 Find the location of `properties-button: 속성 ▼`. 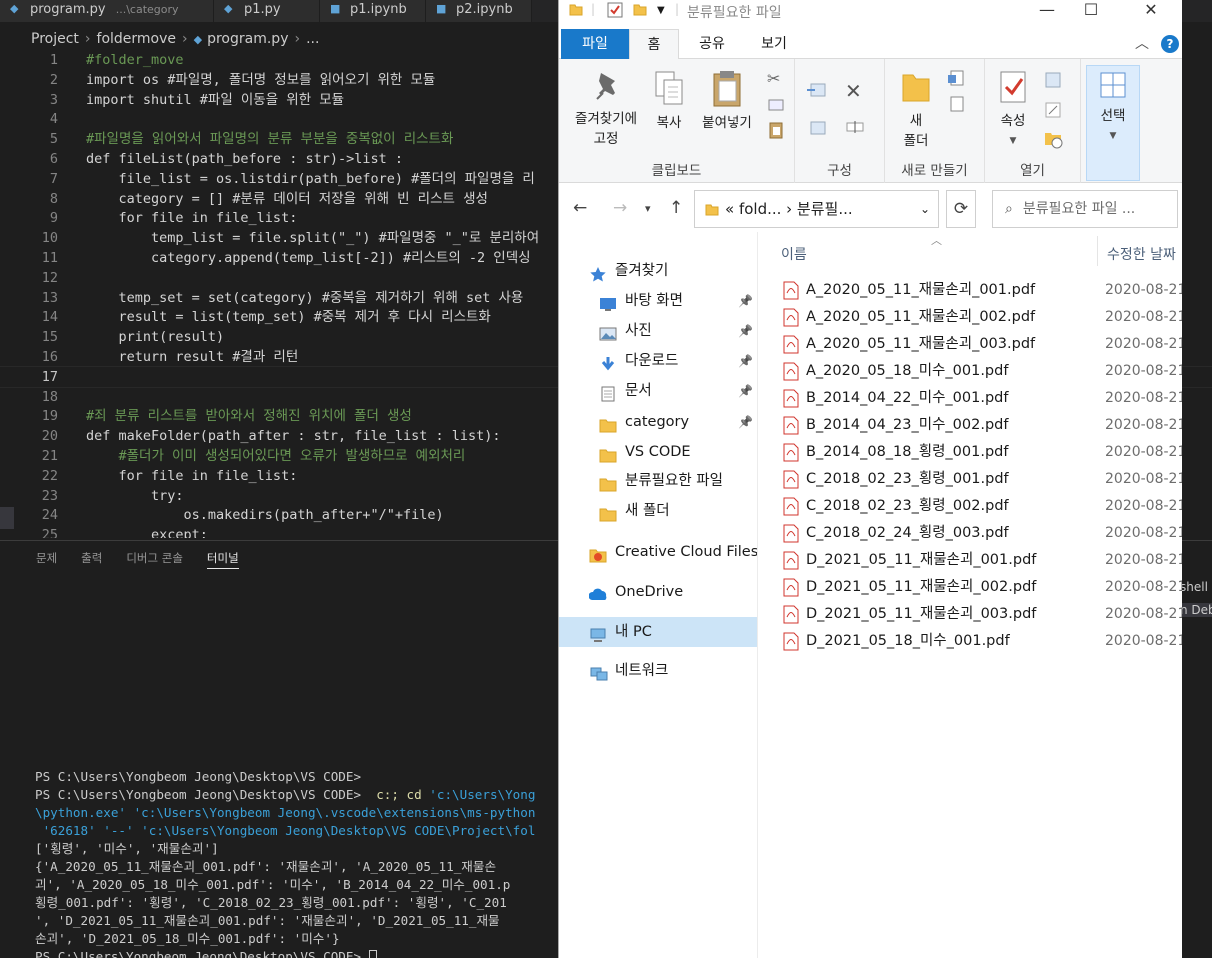

properties-button: 속성 ▼ is located at coordinates (1013, 110).